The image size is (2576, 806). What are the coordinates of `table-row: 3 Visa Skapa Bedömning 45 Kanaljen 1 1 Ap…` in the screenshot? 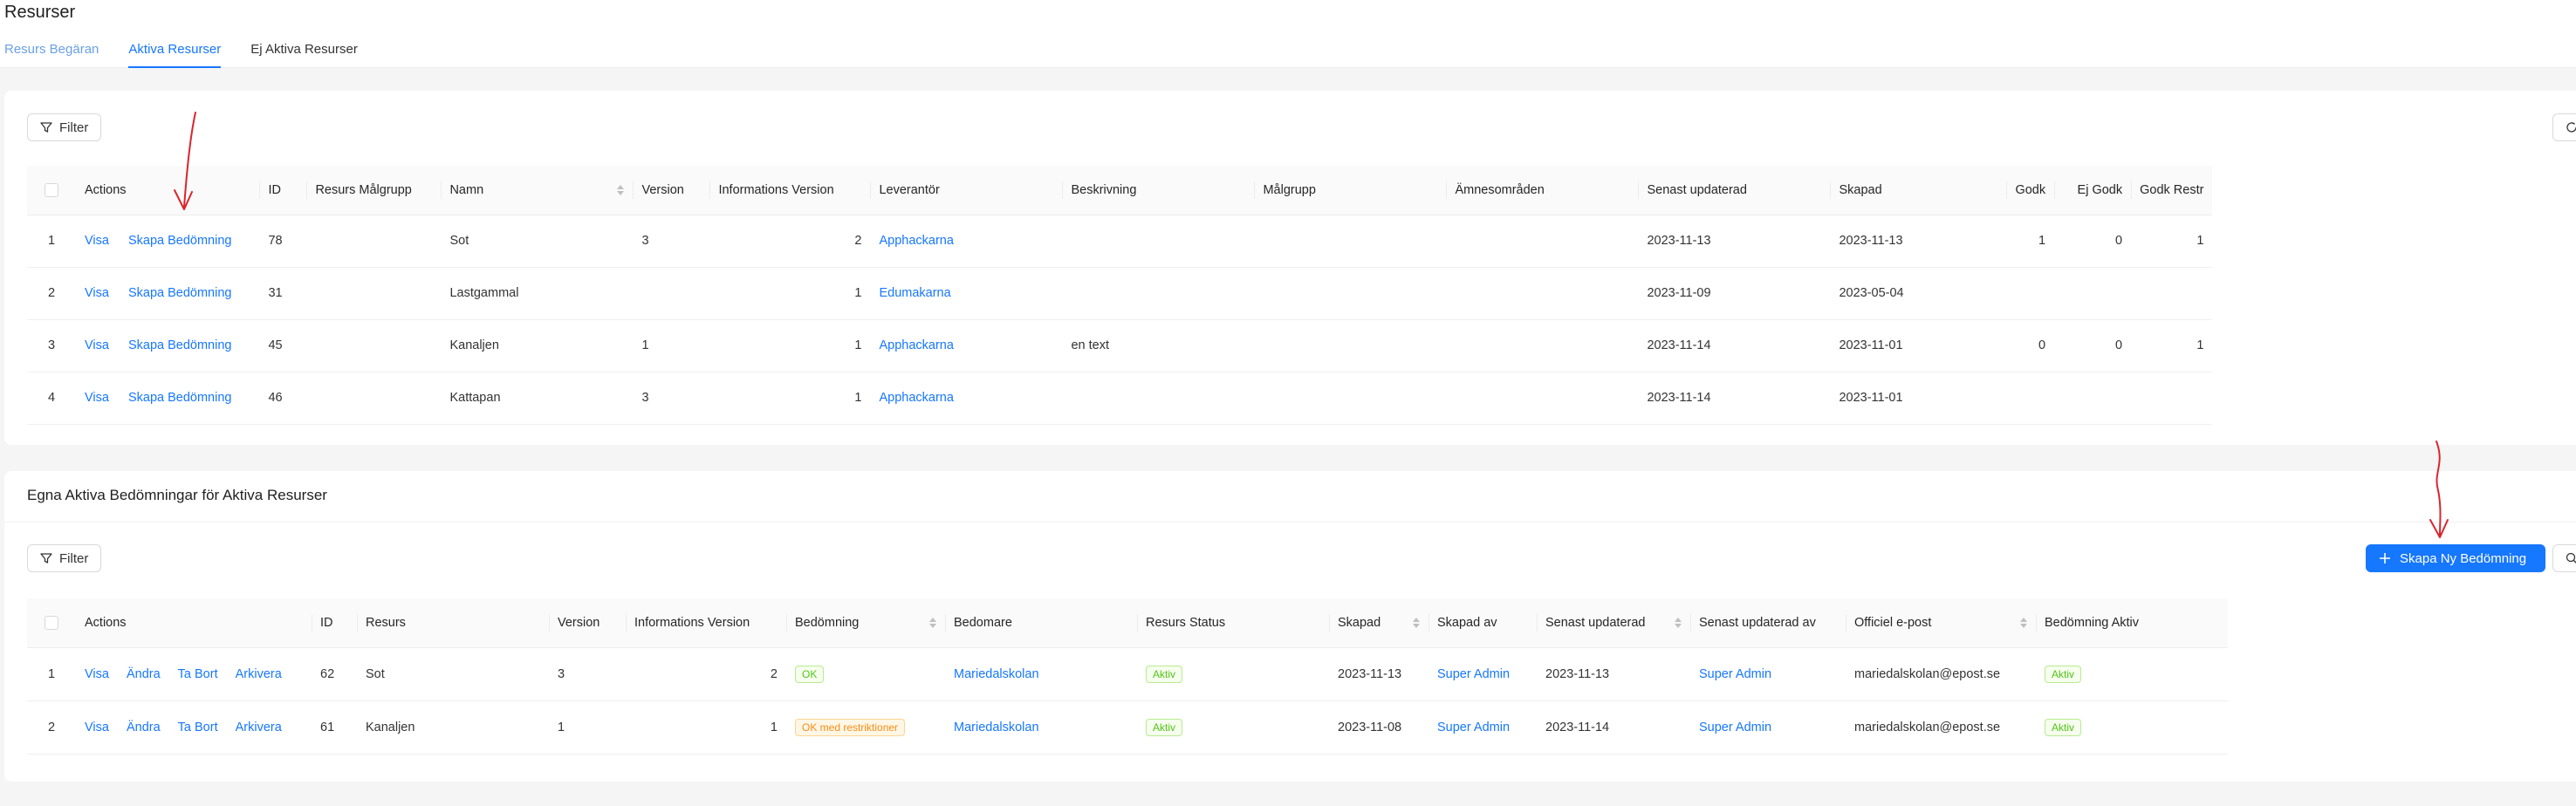 It's located at (1120, 345).